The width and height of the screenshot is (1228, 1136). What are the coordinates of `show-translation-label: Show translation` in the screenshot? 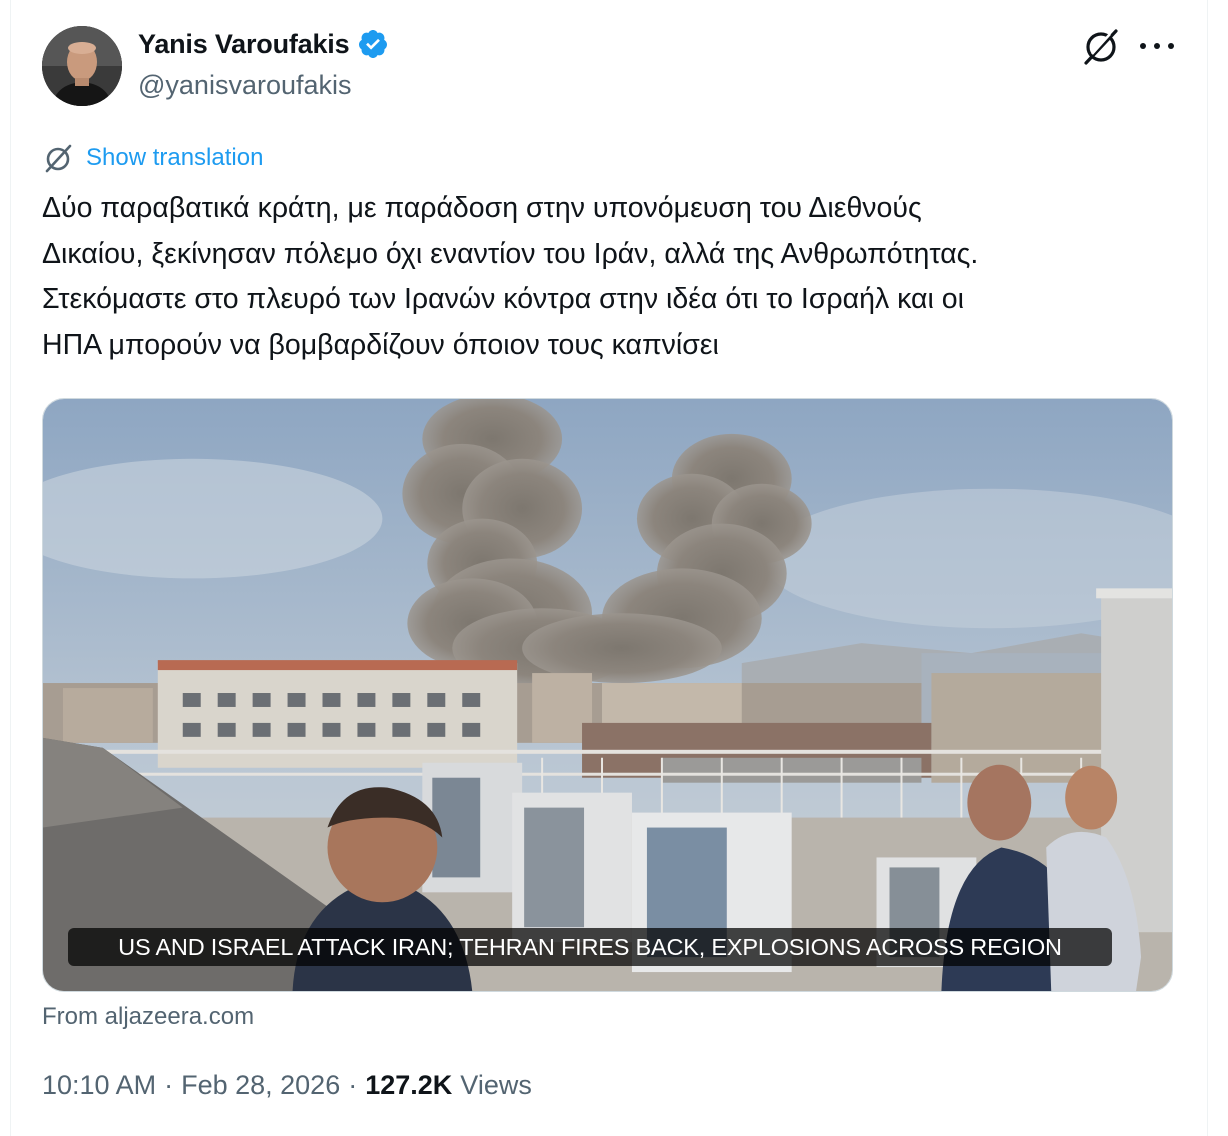 It's located at (174, 158).